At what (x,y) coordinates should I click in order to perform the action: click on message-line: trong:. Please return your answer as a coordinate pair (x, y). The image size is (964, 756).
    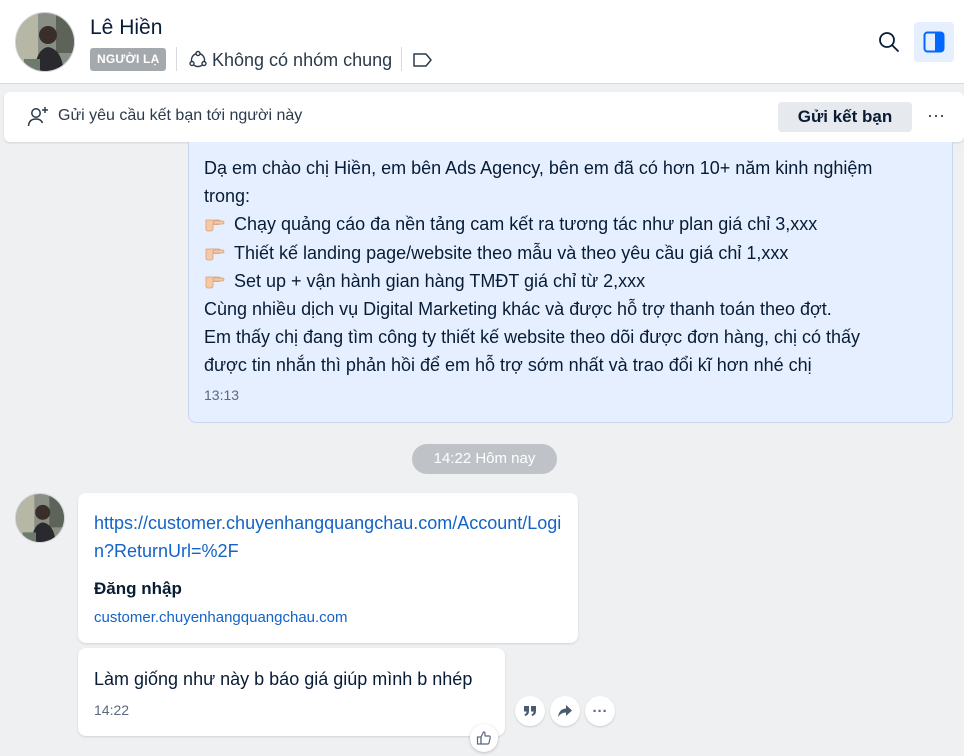
    Looking at the image, I should click on (227, 196).